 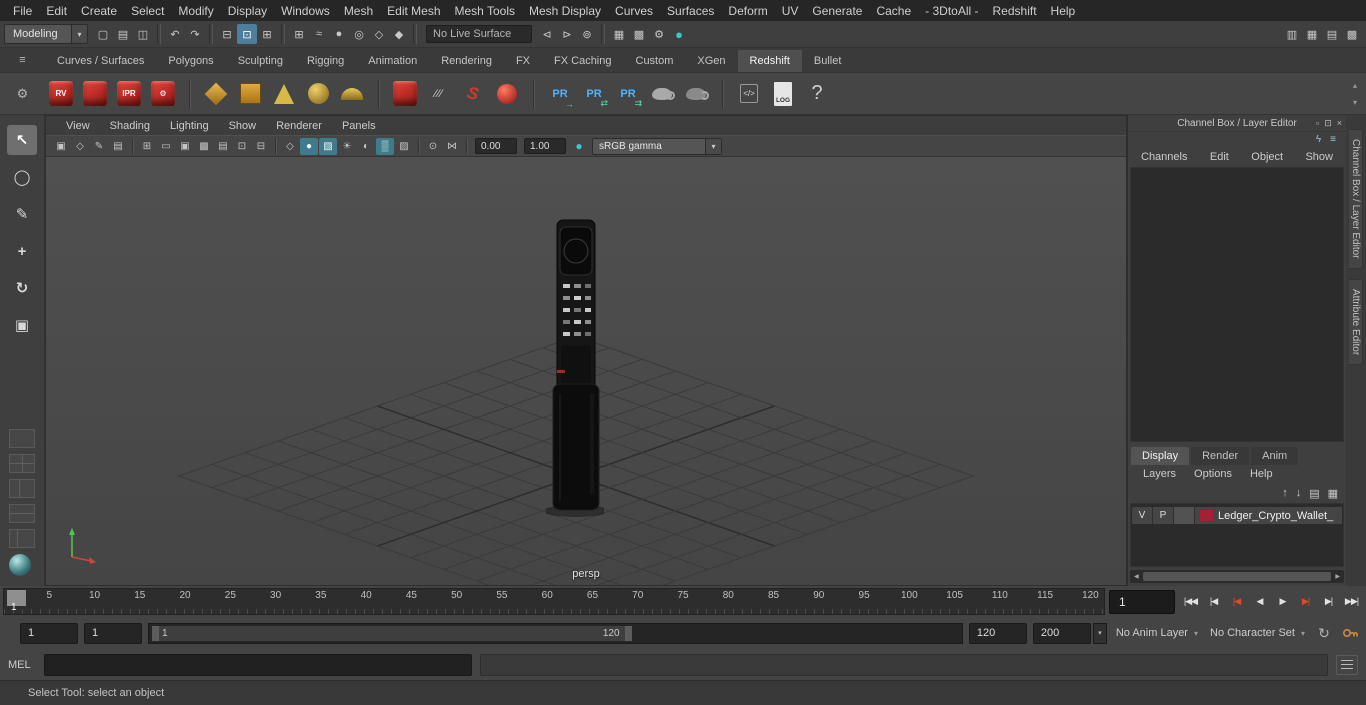 I want to click on render-frame-icon: ▦, so click(x=619, y=34).